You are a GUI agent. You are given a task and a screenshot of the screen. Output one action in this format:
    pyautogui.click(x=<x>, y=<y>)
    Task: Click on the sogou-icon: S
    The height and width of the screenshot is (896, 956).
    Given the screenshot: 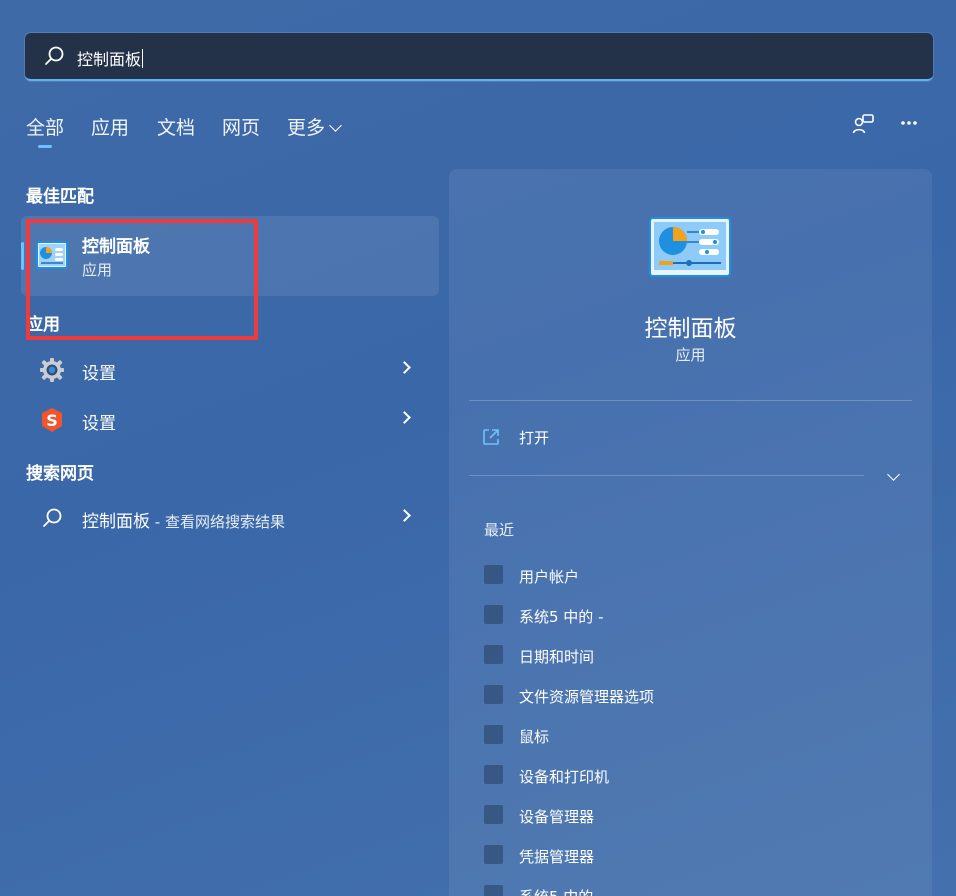 What is the action you would take?
    pyautogui.click(x=52, y=420)
    